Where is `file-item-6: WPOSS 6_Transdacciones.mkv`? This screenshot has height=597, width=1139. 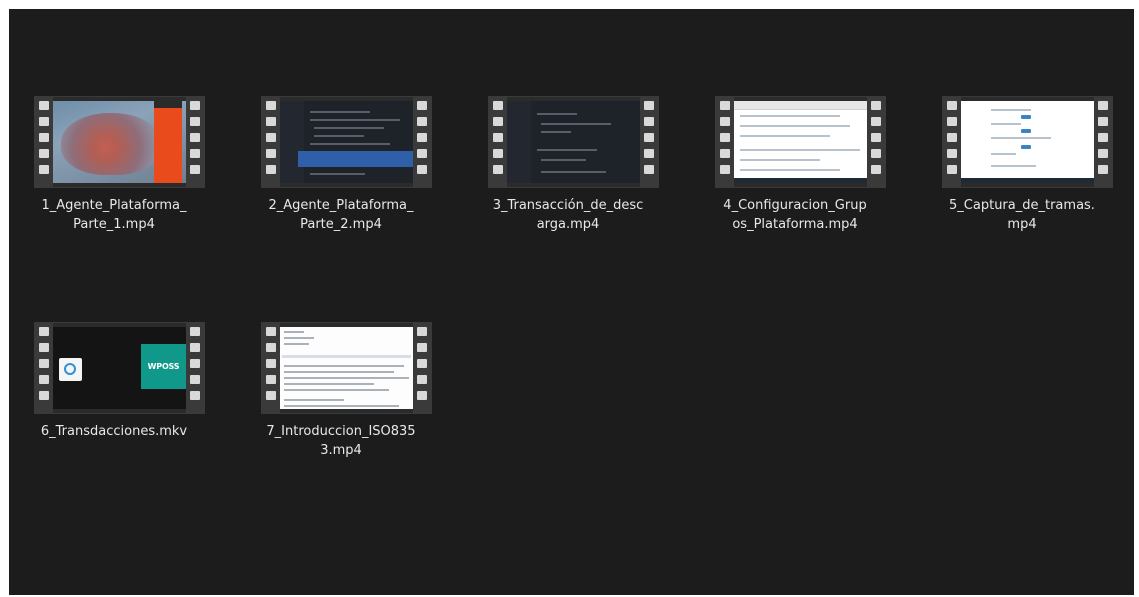 file-item-6: WPOSS 6_Transdacciones.mkv is located at coordinates (114, 402).